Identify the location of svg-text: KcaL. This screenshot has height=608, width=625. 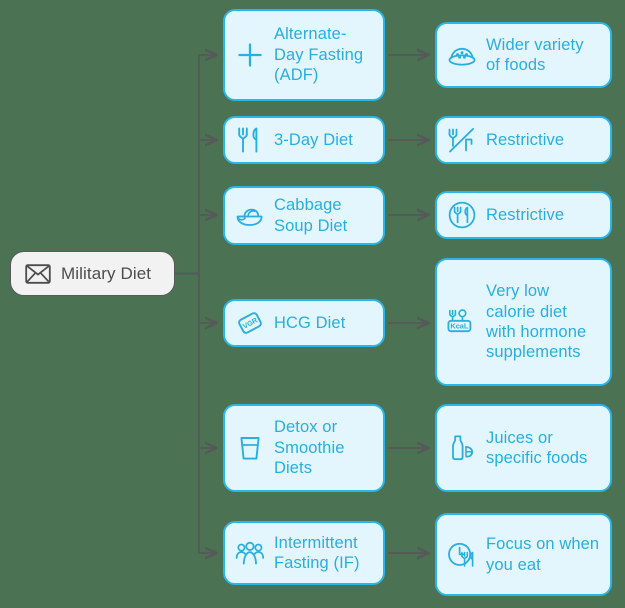
(459, 326).